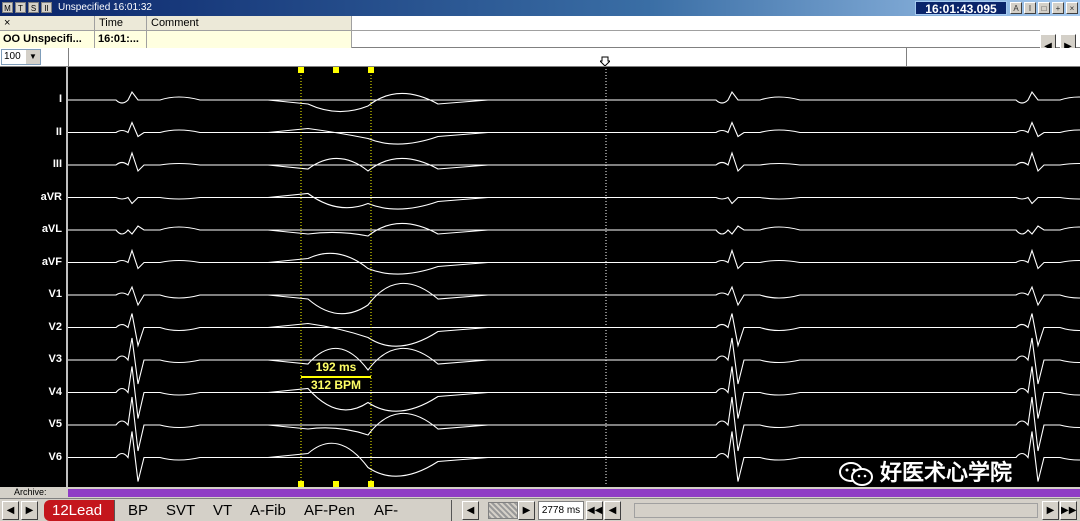  Describe the element at coordinates (60, 99) in the screenshot. I see `lead-label-i: I` at that location.